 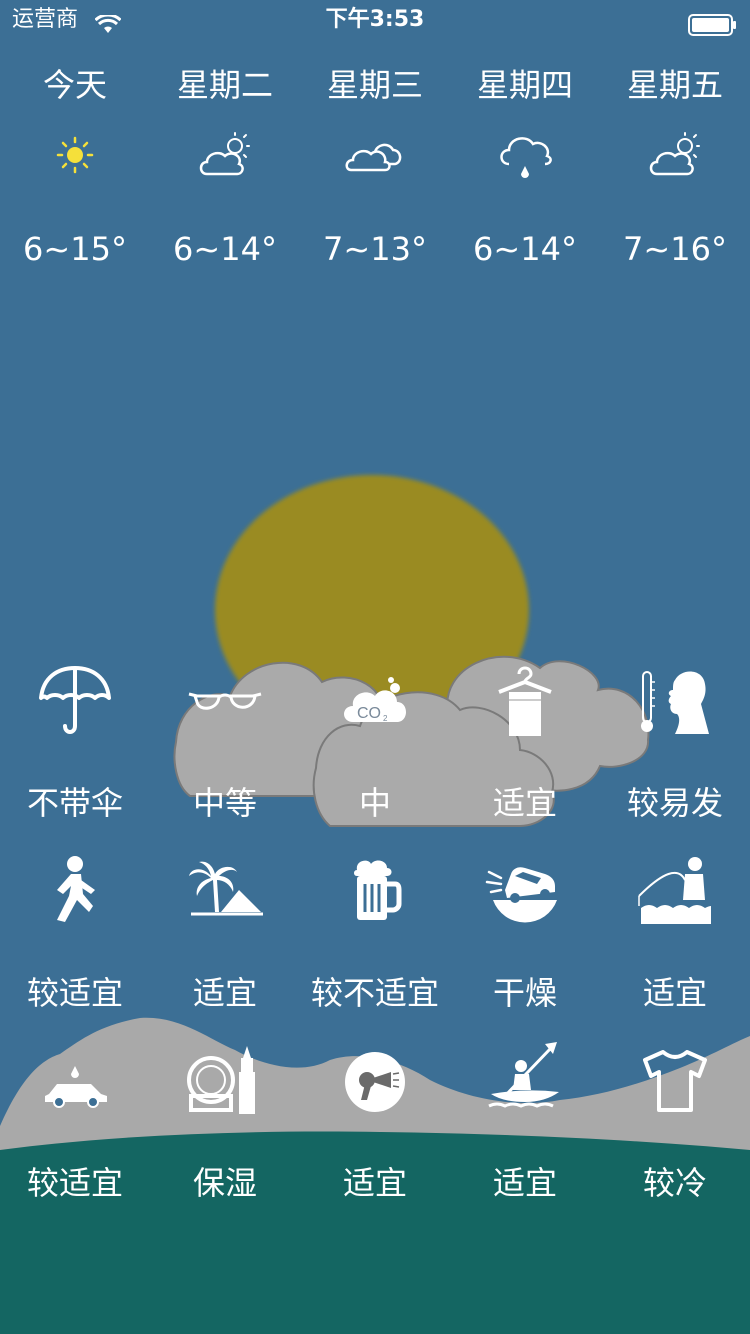 What do you see at coordinates (524, 993) in the screenshot?
I see `index-label: 干燥` at bounding box center [524, 993].